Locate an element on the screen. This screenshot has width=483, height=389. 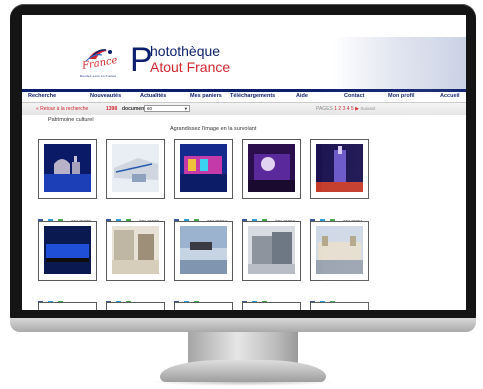
nav-item-recherche: Recherche is located at coordinates (42, 96).